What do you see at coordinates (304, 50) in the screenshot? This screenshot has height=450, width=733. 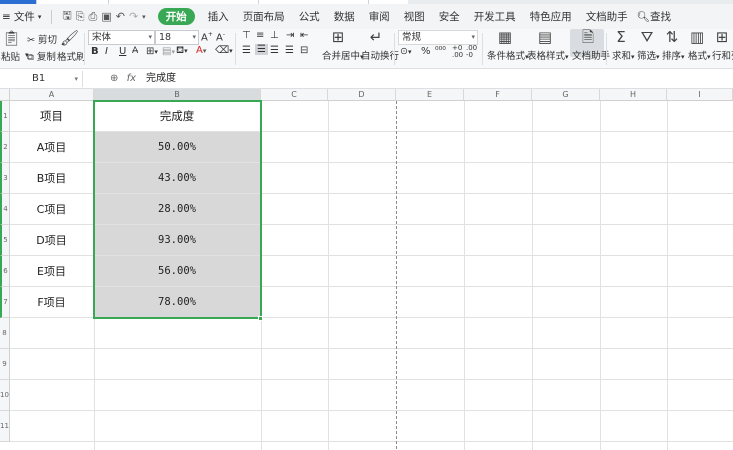 I see `distribute-icon: ⊟` at bounding box center [304, 50].